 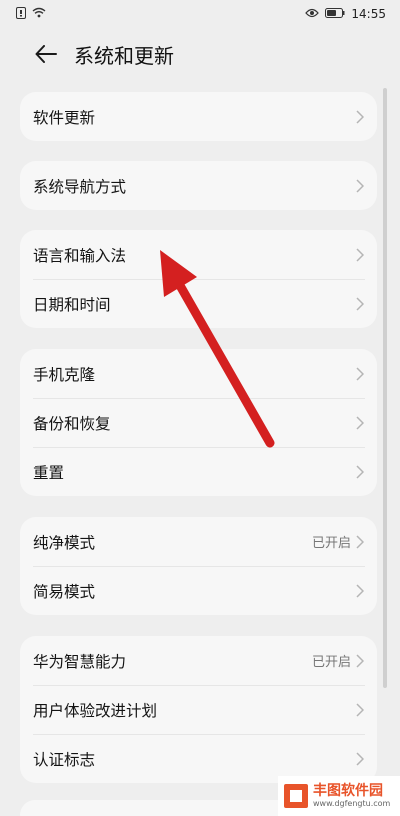 I want to click on reset-item: 重置, so click(x=198, y=471).